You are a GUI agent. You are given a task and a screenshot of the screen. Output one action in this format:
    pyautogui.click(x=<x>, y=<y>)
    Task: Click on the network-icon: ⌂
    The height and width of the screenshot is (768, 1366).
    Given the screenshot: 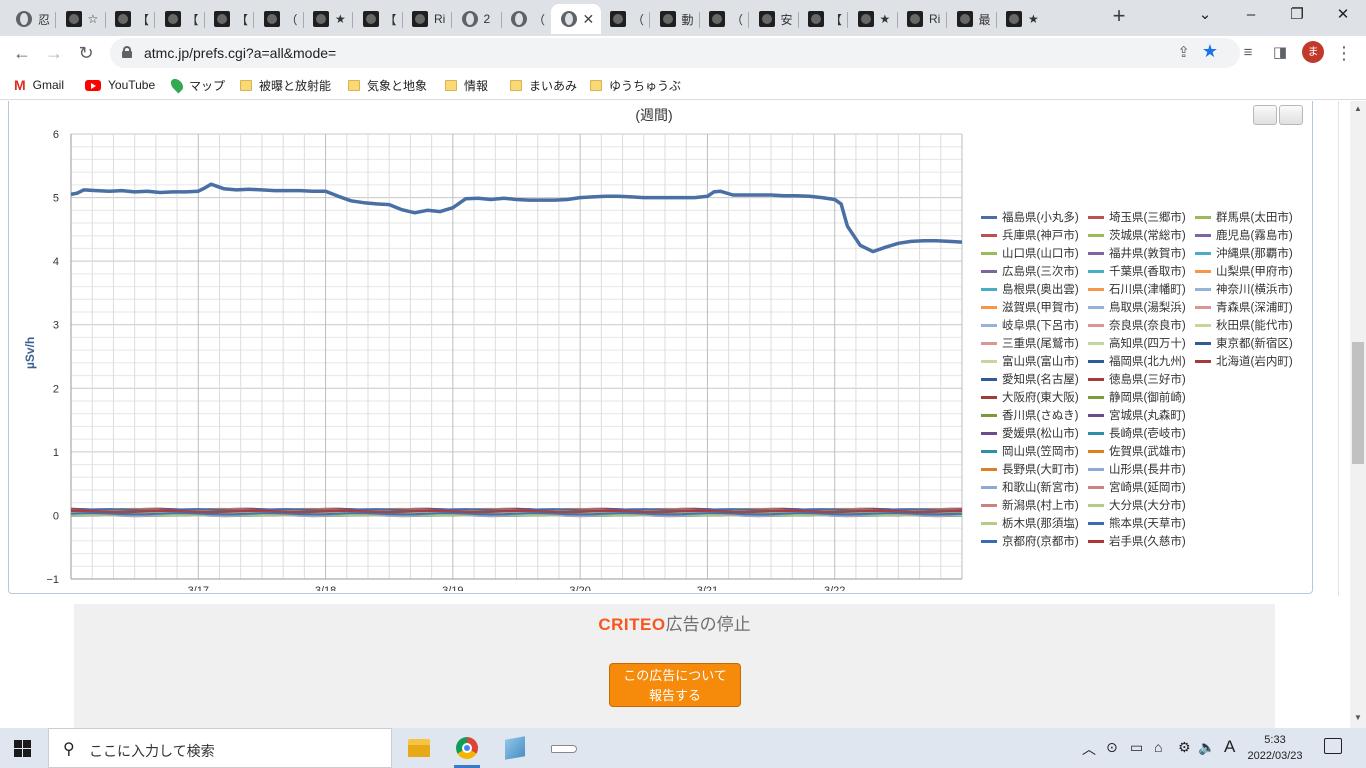 What is the action you would take?
    pyautogui.click(x=1158, y=747)
    